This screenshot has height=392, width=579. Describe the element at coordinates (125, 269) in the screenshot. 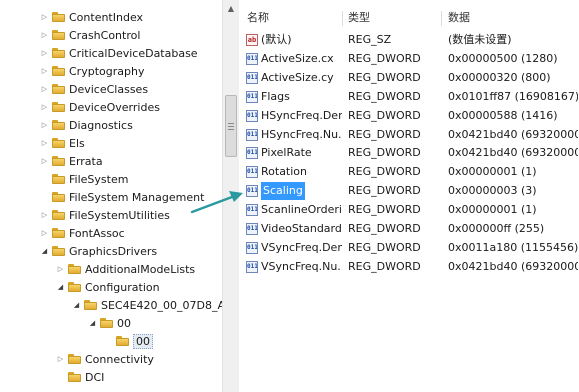

I see `tree-item: ▷ AdditionalModeLists` at that location.